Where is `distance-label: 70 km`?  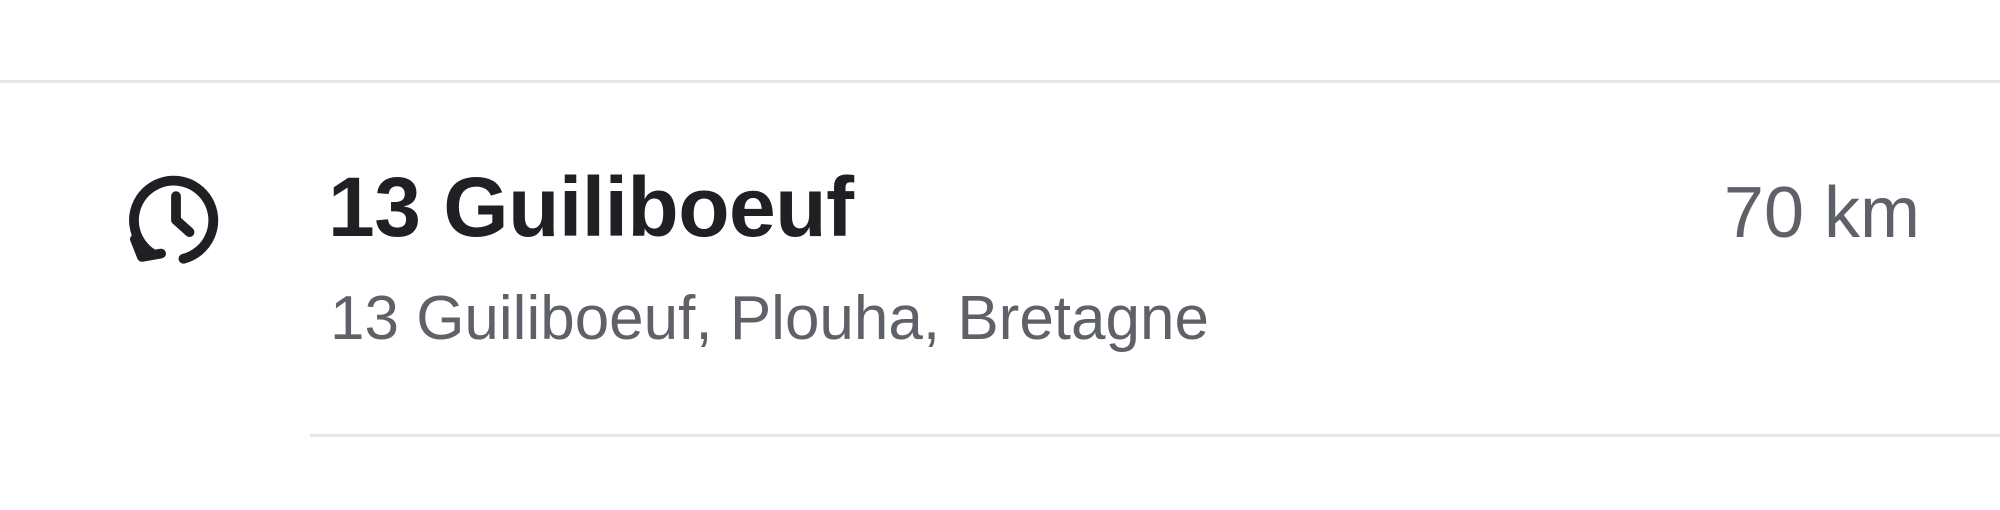
distance-label: 70 km is located at coordinates (1821, 213).